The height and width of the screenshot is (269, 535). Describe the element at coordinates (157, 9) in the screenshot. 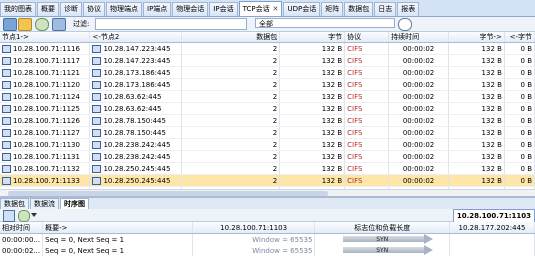

I see `tab-5: IP端点` at that location.